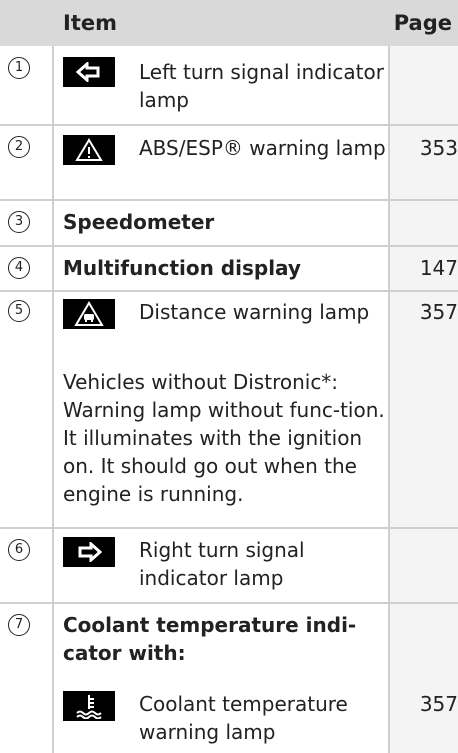 The width and height of the screenshot is (458, 753). What do you see at coordinates (89, 72) in the screenshot?
I see `left-arrow-icon` at bounding box center [89, 72].